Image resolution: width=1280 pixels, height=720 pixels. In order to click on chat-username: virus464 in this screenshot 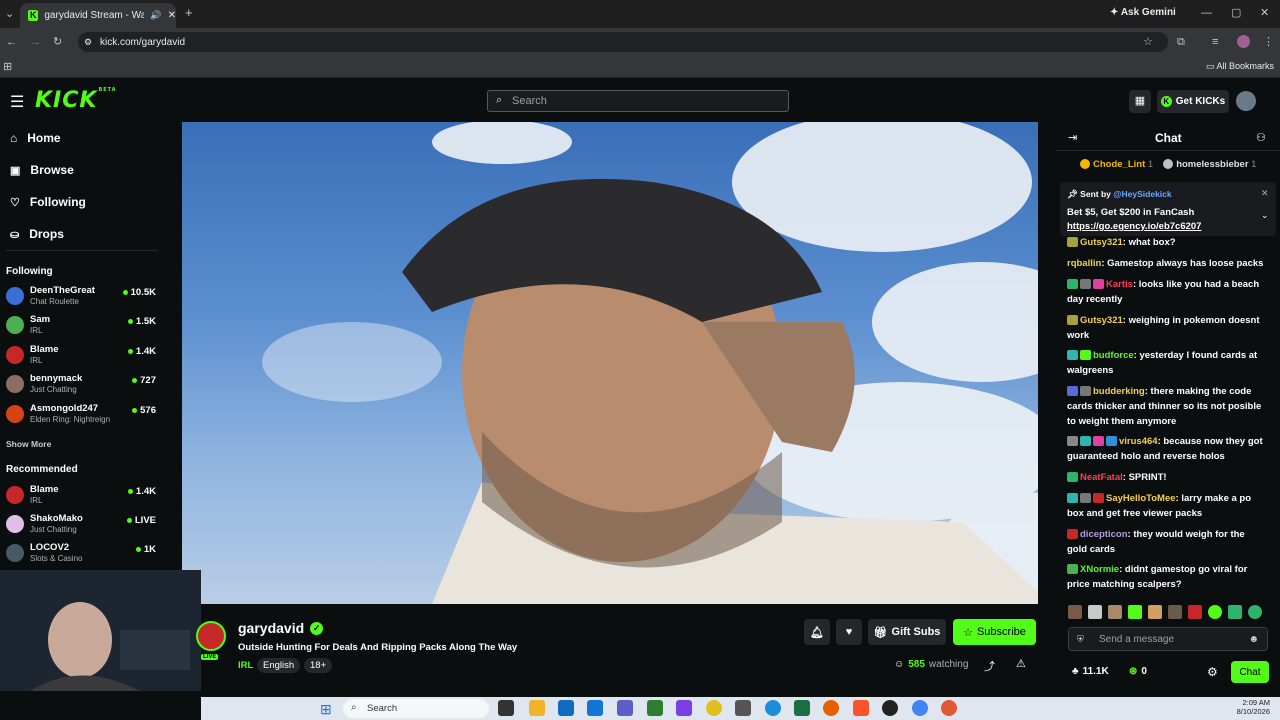, I will do `click(1138, 441)`.